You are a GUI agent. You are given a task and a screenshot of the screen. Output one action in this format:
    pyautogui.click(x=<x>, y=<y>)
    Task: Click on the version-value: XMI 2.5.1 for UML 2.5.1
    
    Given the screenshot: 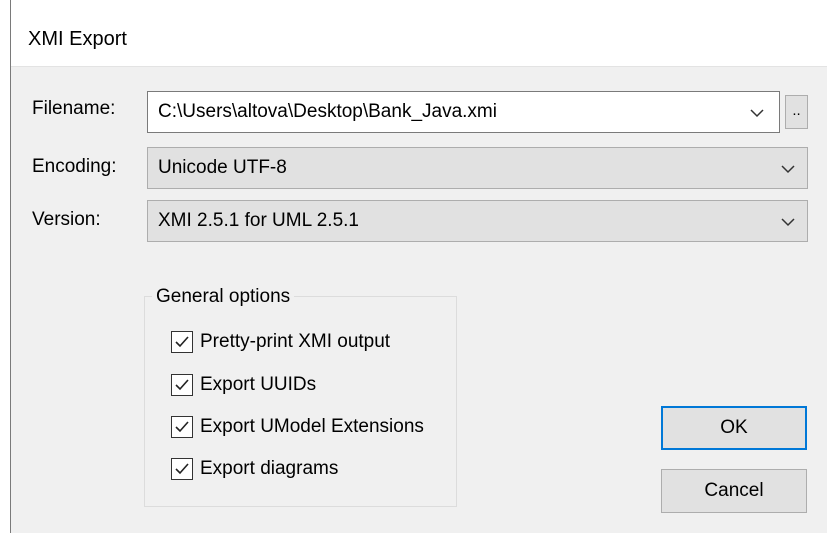 What is the action you would take?
    pyautogui.click(x=258, y=220)
    